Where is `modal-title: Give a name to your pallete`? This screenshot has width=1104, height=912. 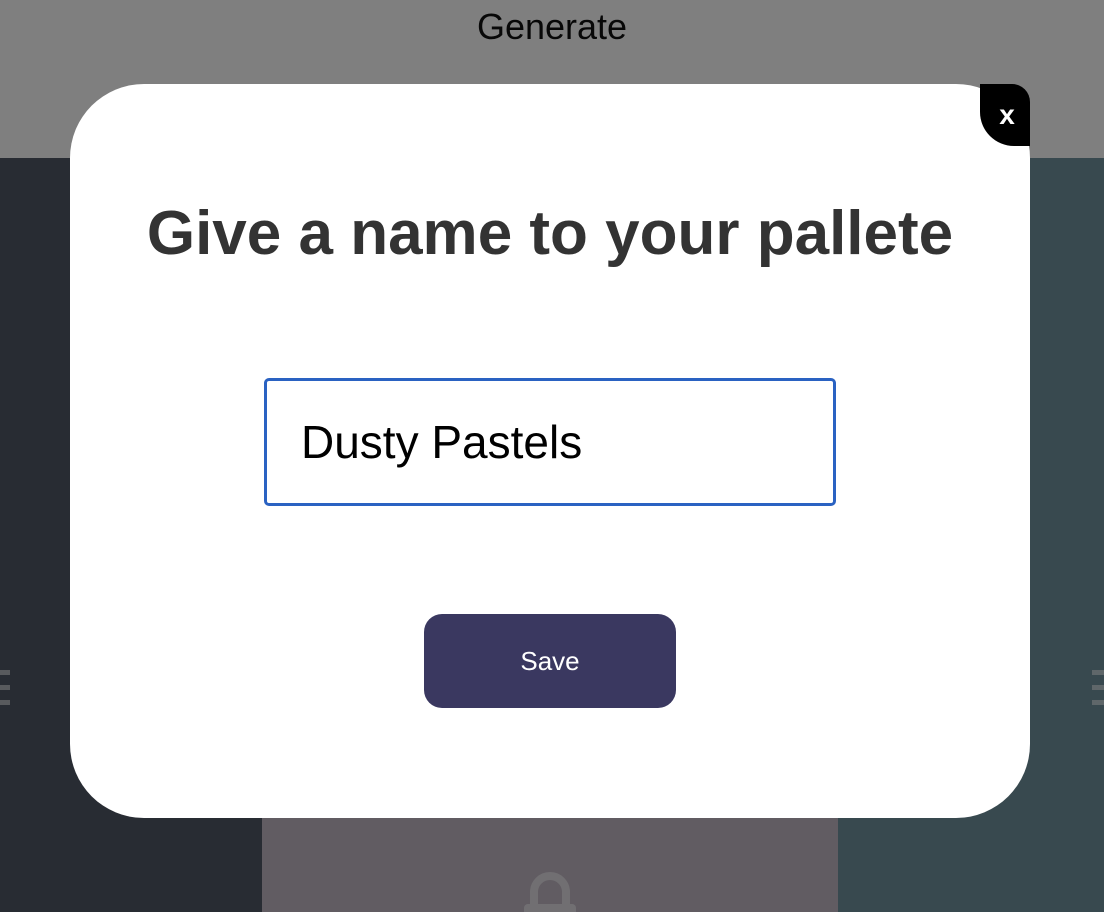
modal-title: Give a name to your pallete is located at coordinates (550, 233).